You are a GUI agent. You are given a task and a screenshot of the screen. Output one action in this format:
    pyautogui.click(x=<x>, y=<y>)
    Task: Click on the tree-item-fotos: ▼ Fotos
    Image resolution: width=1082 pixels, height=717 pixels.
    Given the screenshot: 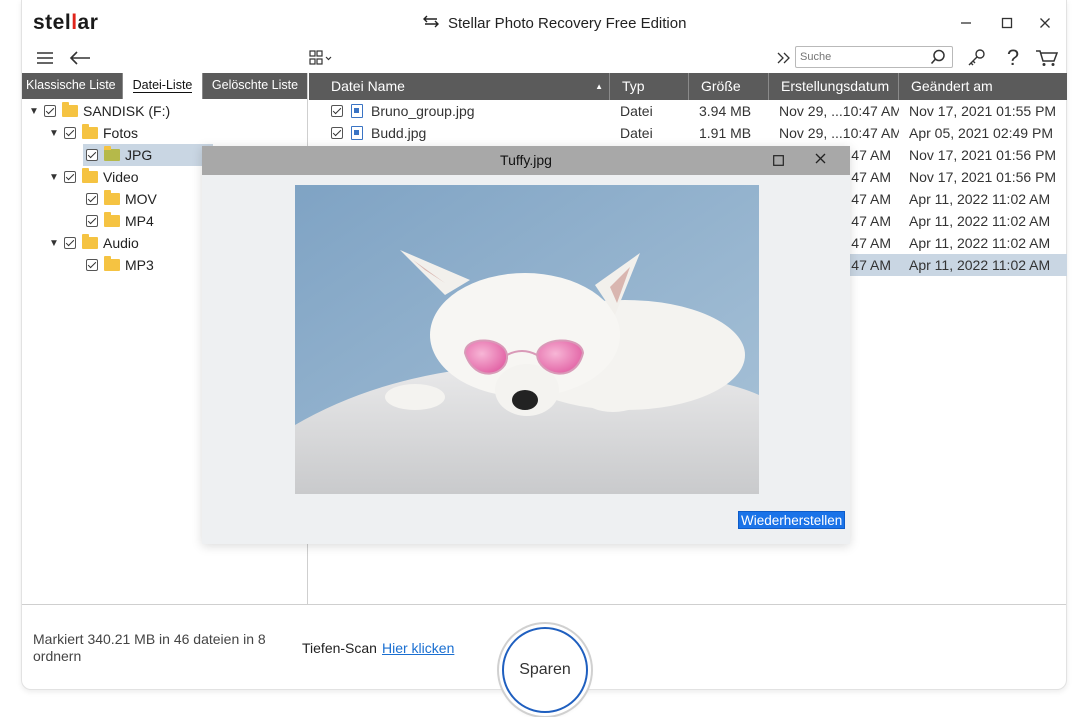 What is the action you would take?
    pyautogui.click(x=93, y=133)
    